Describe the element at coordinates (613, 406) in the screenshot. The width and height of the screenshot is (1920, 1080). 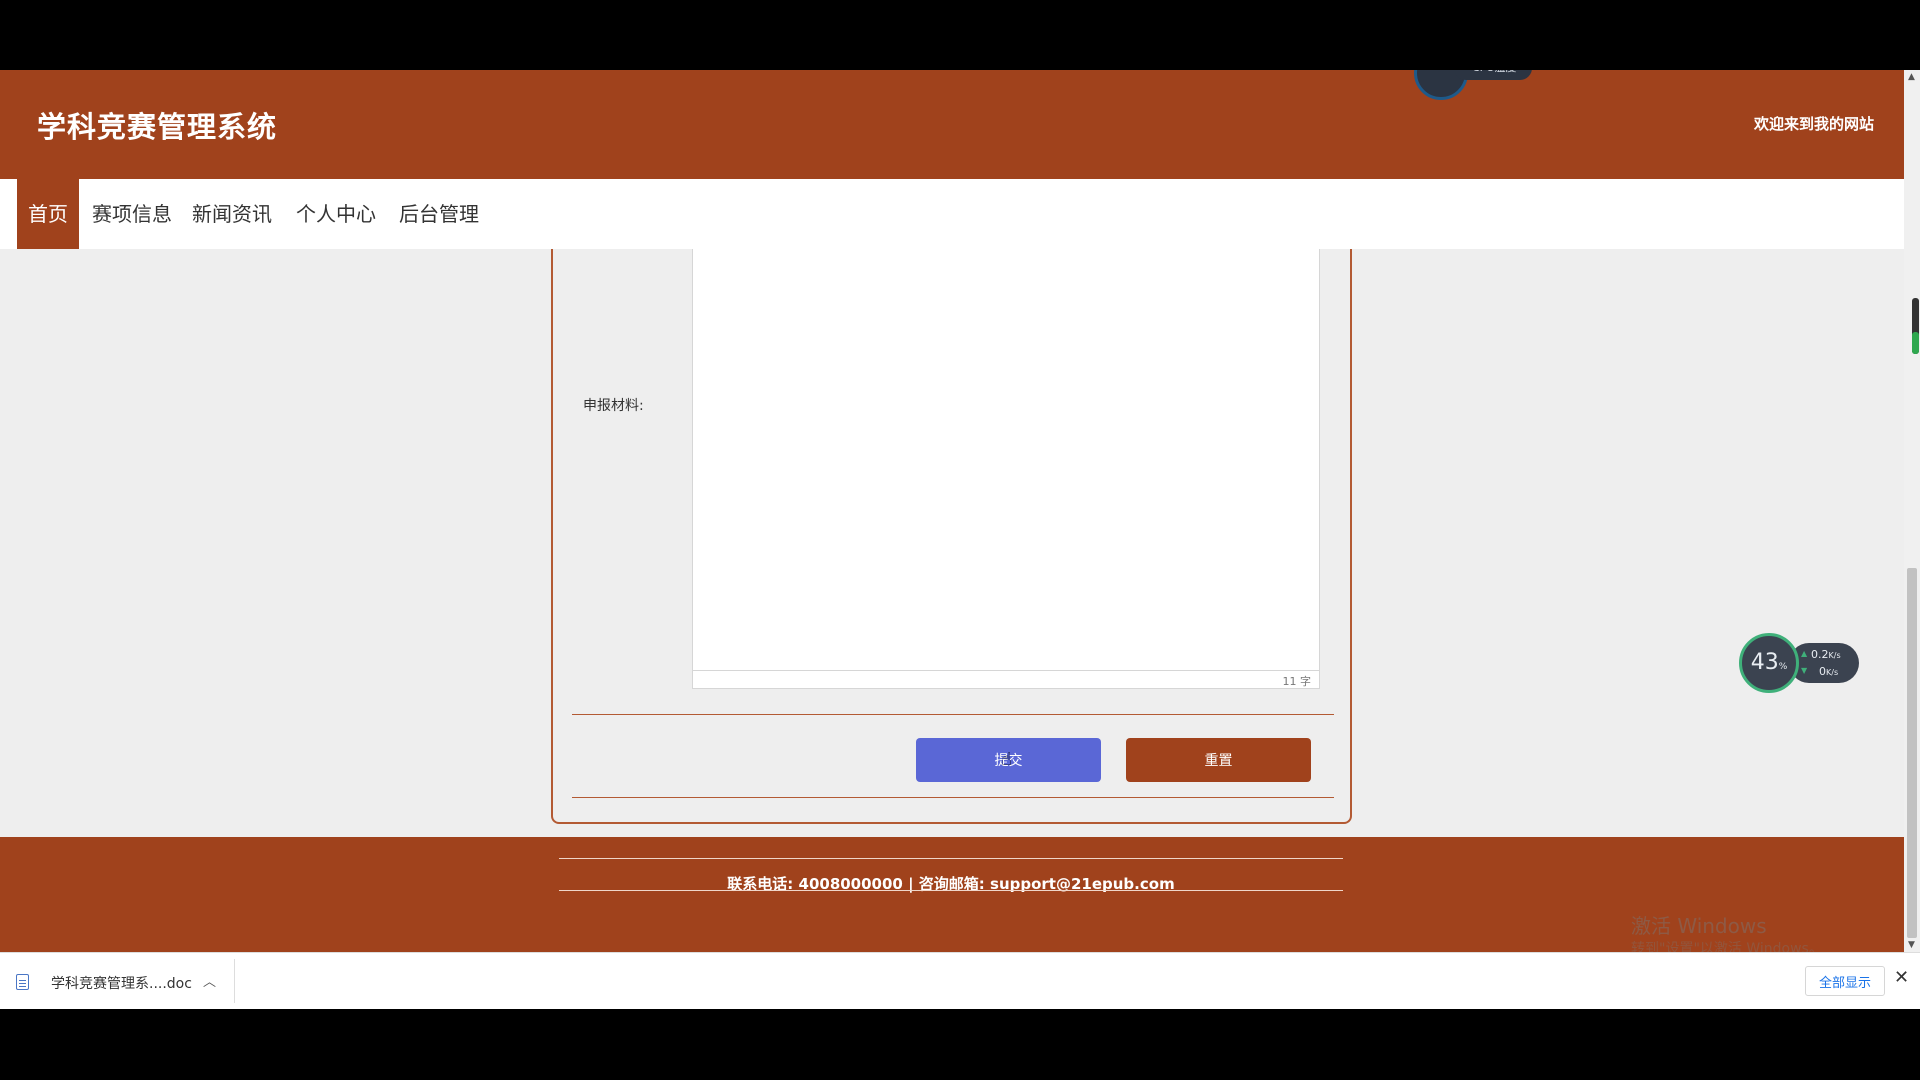
I see `material-field-label: 申报材料:` at that location.